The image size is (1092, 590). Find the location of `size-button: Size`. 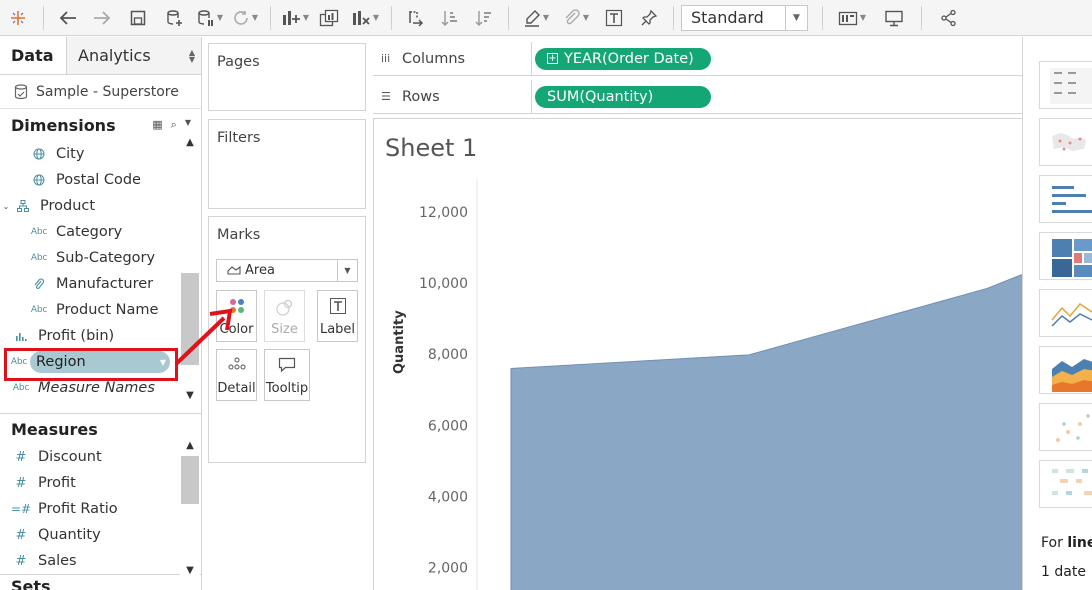

size-button: Size is located at coordinates (284, 316).